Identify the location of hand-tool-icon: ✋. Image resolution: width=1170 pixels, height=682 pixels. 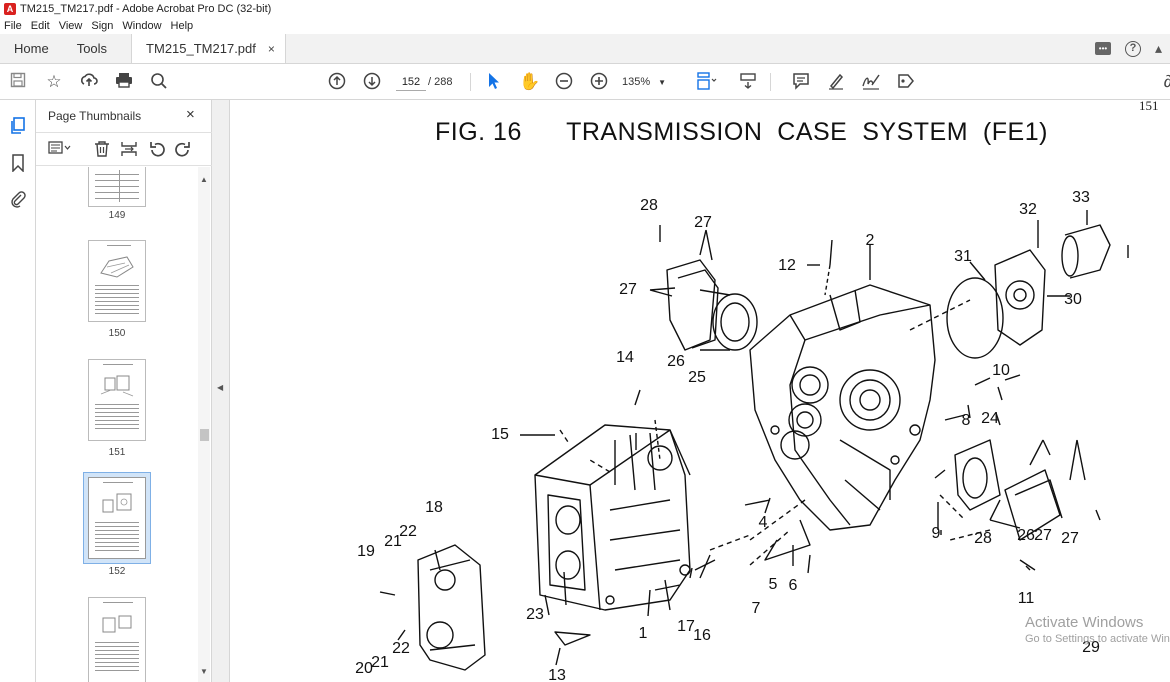
(529, 82).